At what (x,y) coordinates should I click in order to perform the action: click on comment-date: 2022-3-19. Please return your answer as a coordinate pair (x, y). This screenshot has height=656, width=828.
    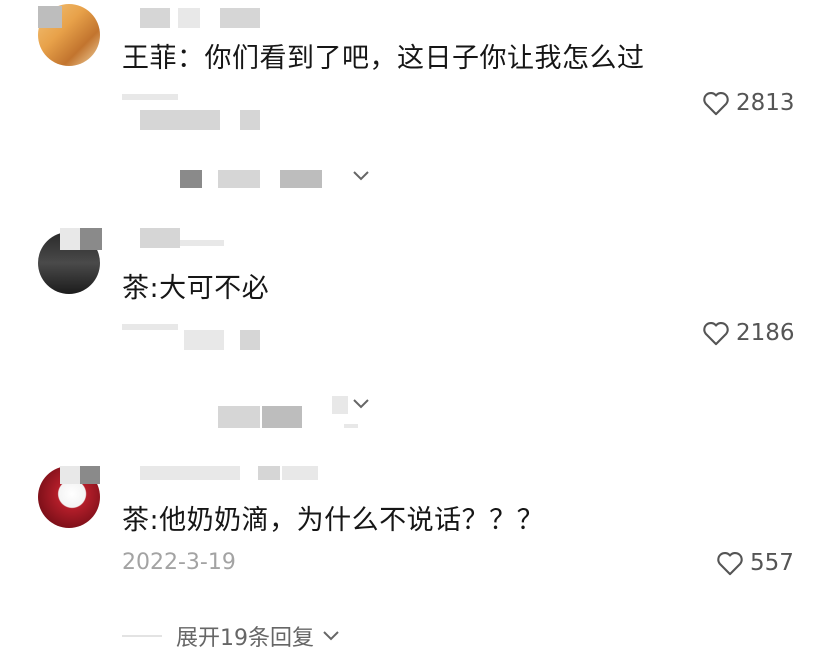
    Looking at the image, I should click on (179, 562).